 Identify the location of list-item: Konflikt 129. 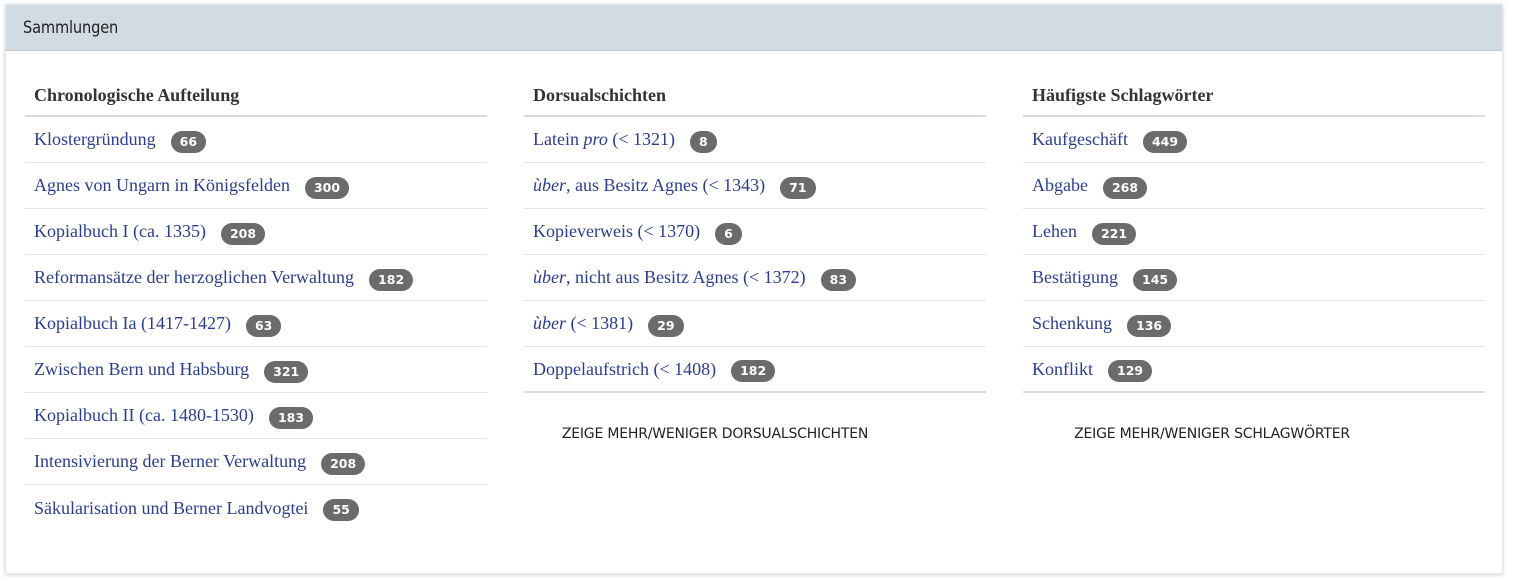
(1254, 370).